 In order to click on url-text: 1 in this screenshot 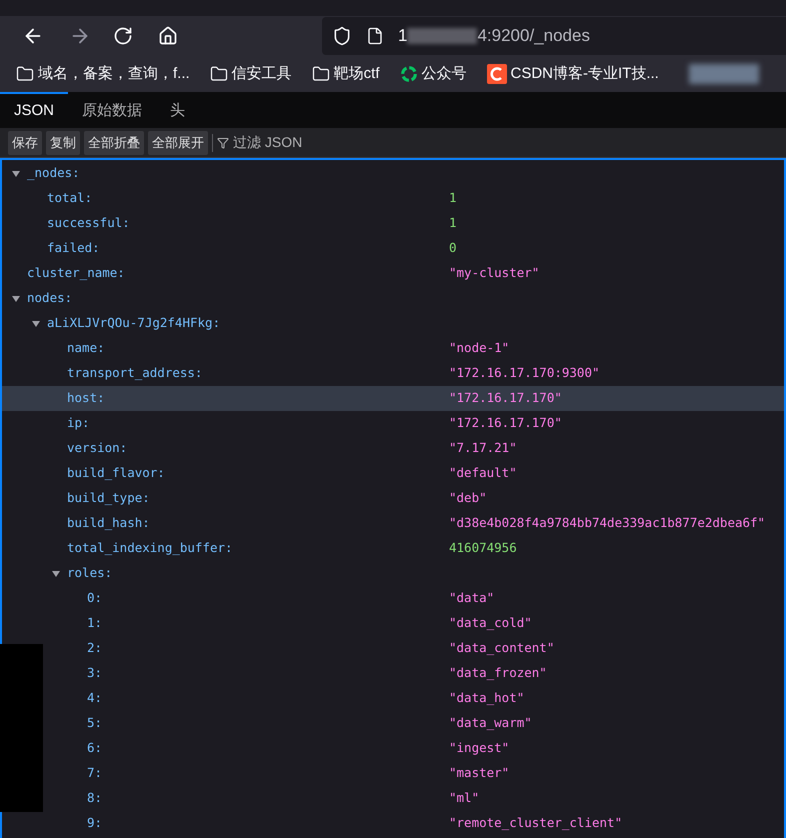, I will do `click(403, 36)`.